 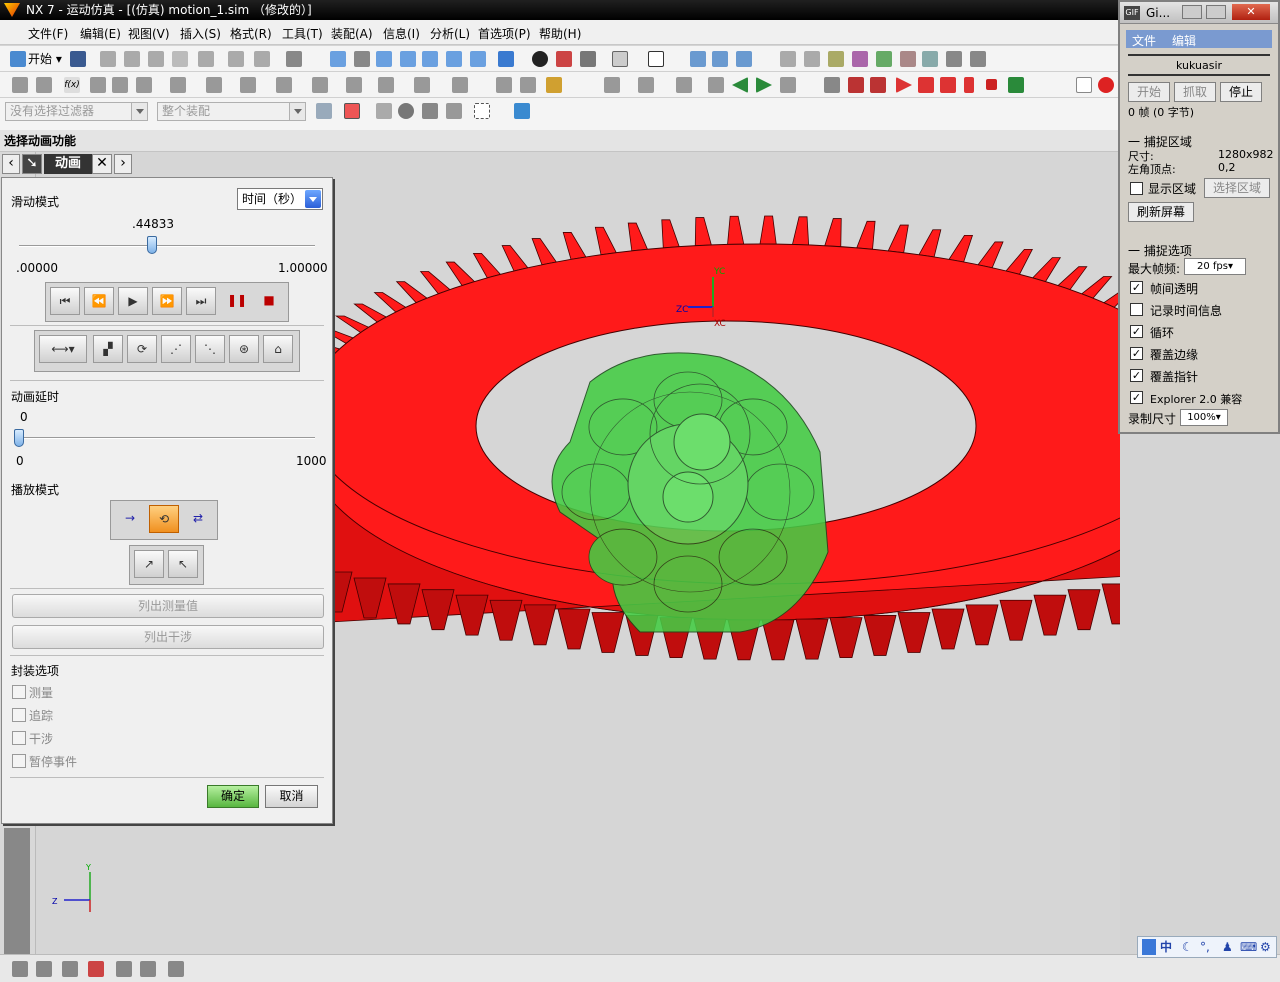 I want to click on undo-icon, so click(x=206, y=59).